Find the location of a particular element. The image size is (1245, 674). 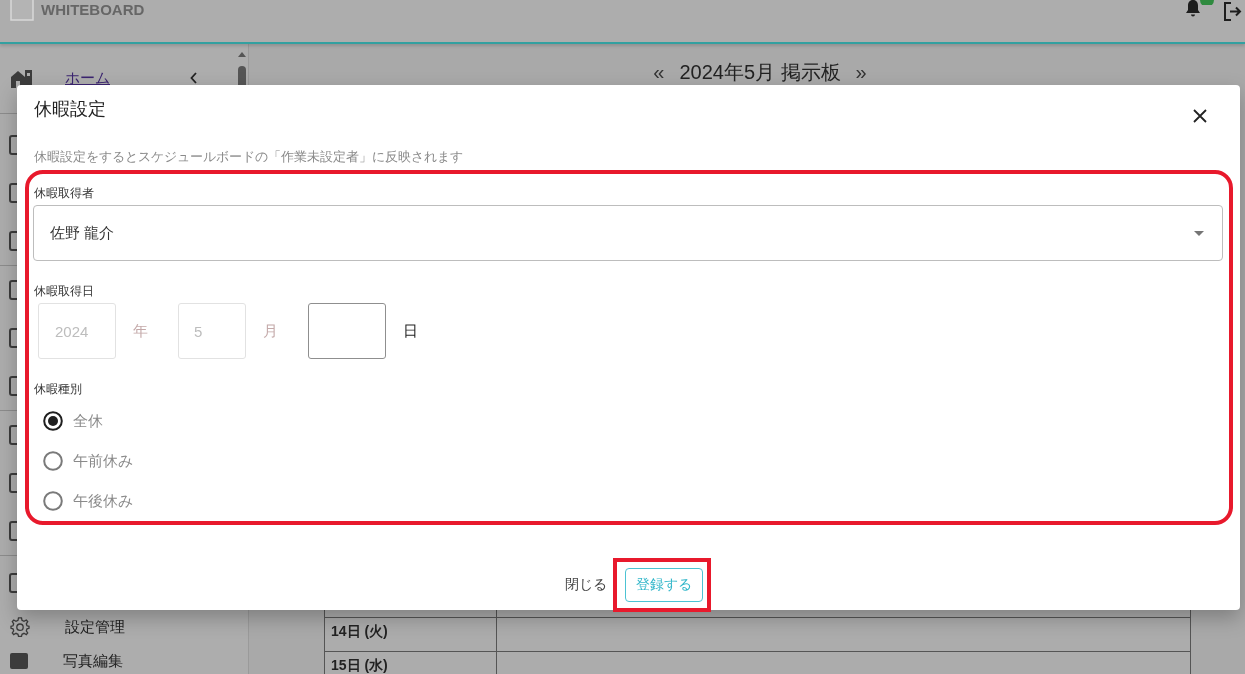

radio-option: 全休 is located at coordinates (68, 421).